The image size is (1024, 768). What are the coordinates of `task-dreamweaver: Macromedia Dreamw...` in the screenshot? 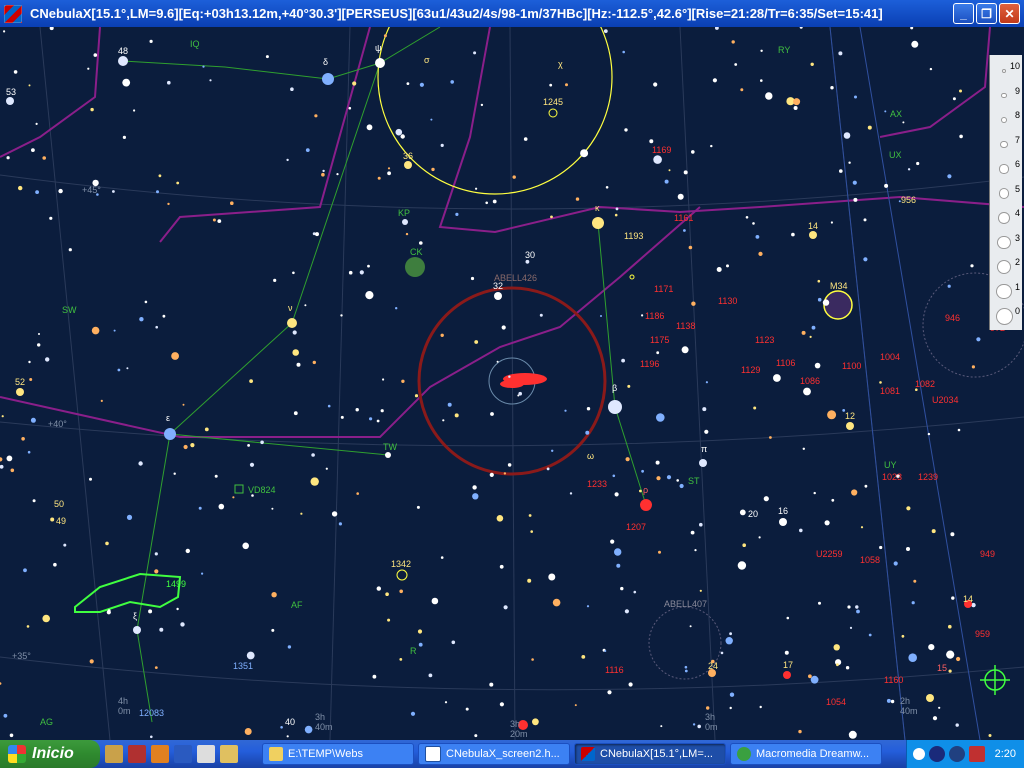 It's located at (806, 754).